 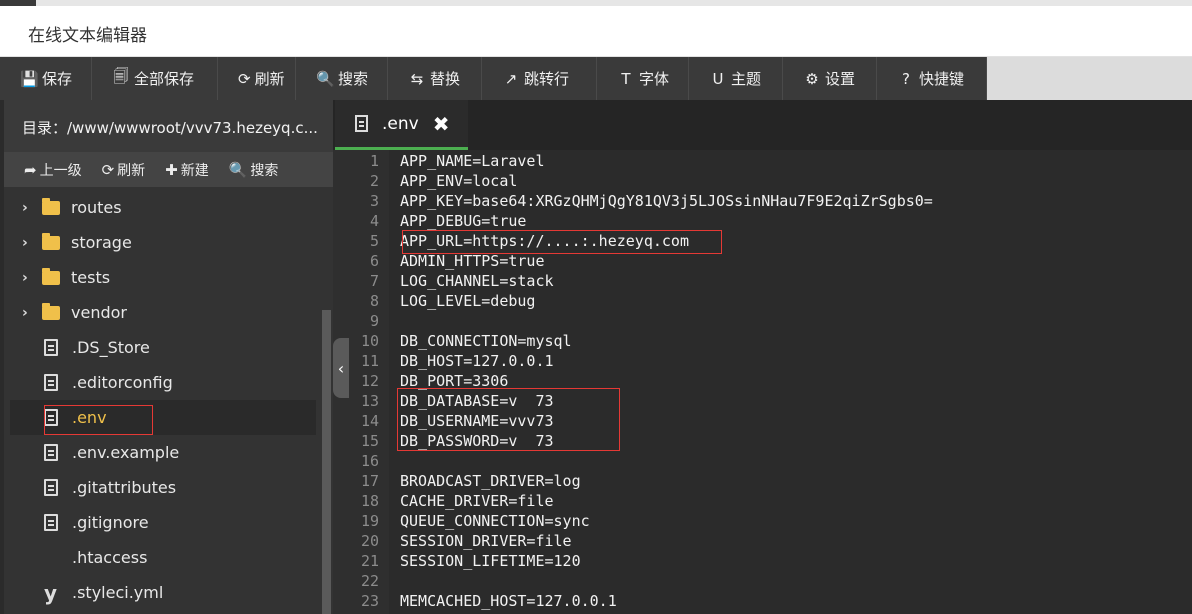 I want to click on code-text: LOG_LEVEL=debug, so click(x=468, y=301).